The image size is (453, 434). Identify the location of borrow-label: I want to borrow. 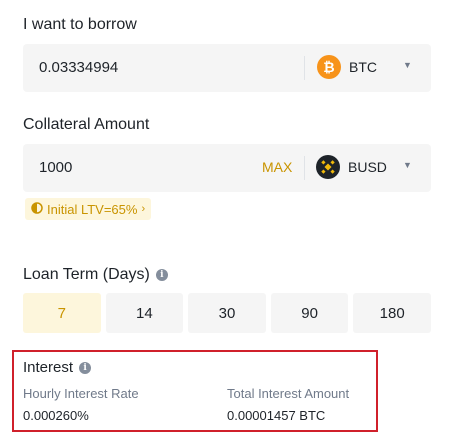
(80, 24).